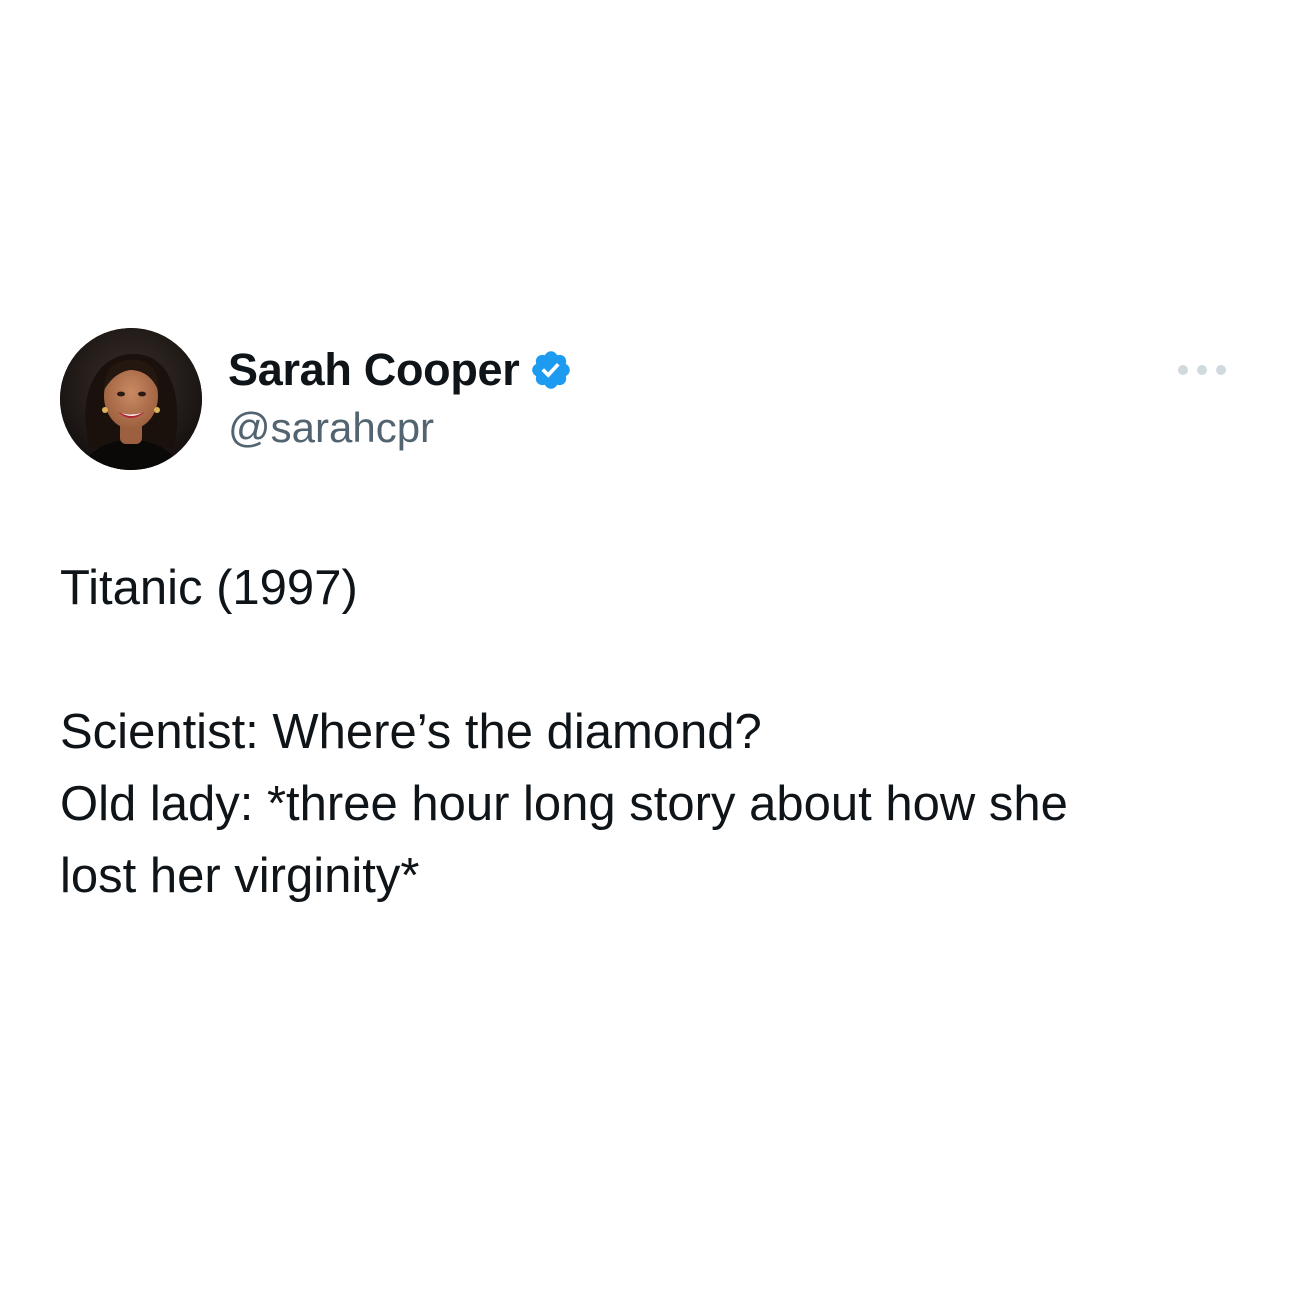 This screenshot has height=1290, width=1290. I want to click on more-options-icon, so click(1202, 370).